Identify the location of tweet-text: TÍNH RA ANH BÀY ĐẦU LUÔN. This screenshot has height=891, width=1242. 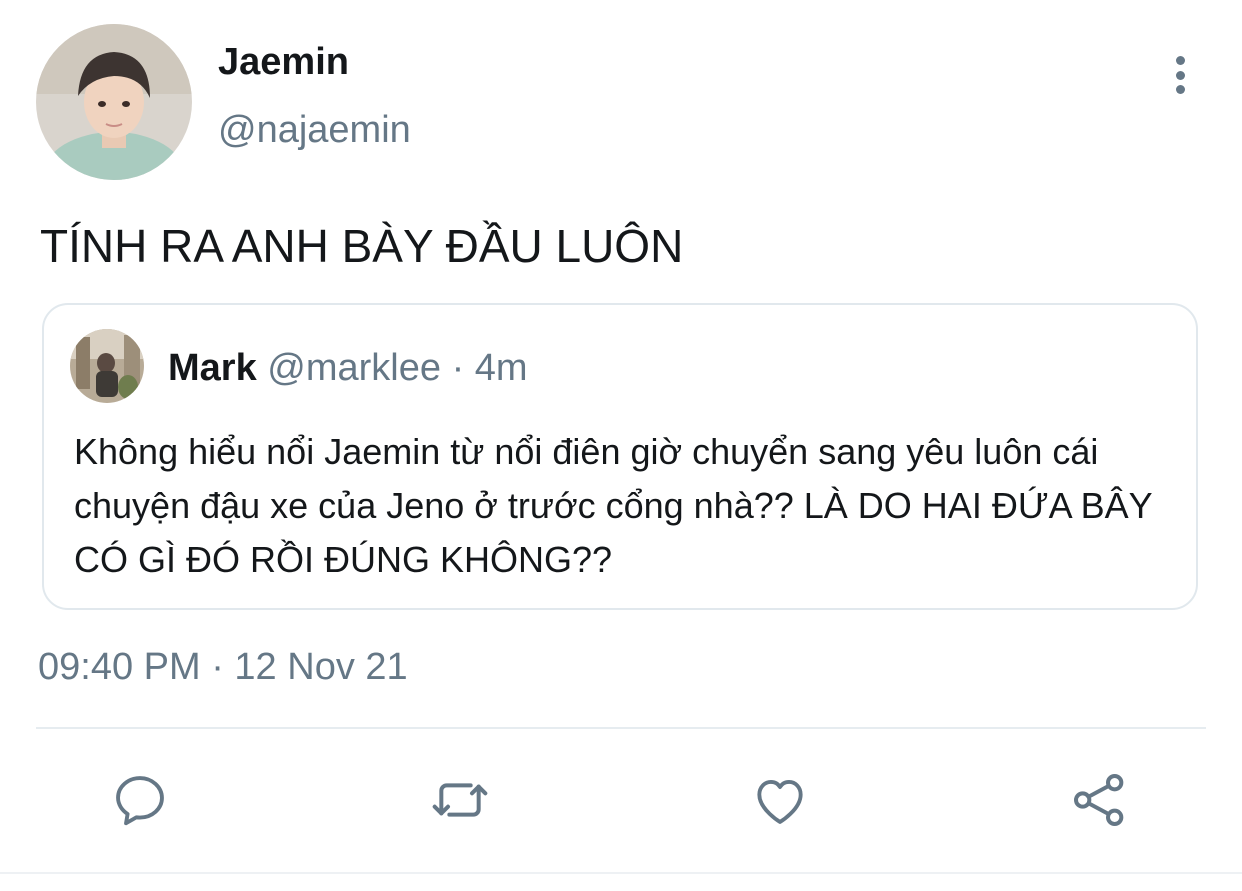
(362, 246).